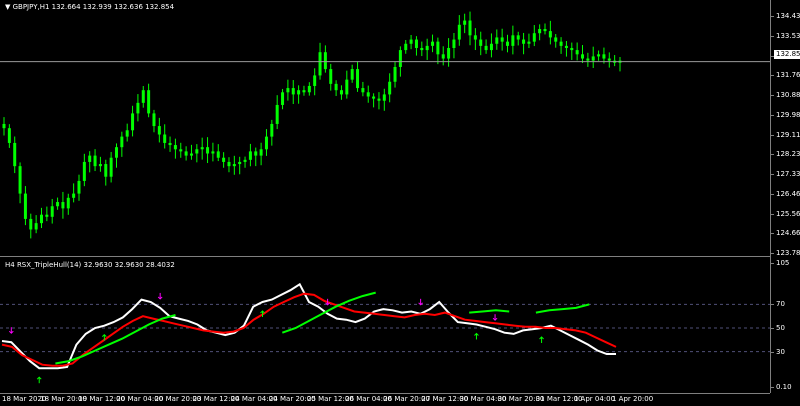 This screenshot has width=800, height=406. Describe the element at coordinates (785, 135) in the screenshot. I see `price-tick-label: 129.110` at that location.